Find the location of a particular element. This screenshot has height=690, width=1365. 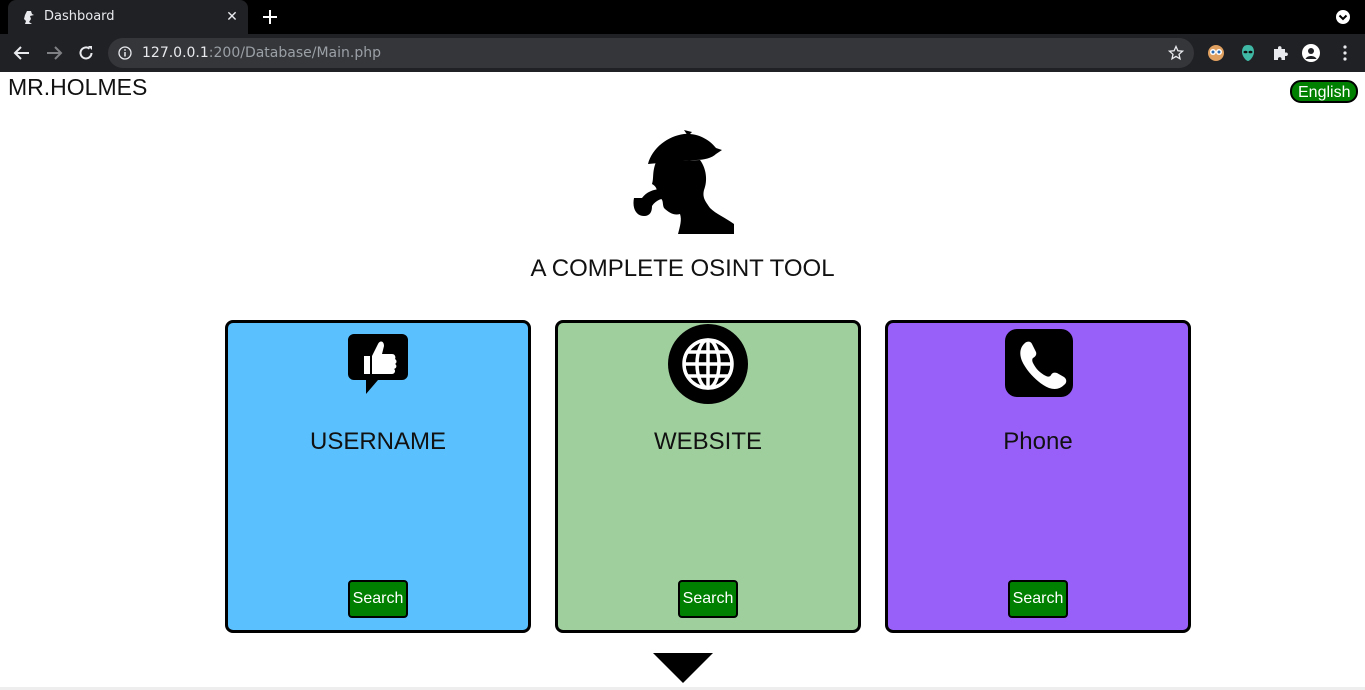

phone-card: Phone Search is located at coordinates (1038, 476).